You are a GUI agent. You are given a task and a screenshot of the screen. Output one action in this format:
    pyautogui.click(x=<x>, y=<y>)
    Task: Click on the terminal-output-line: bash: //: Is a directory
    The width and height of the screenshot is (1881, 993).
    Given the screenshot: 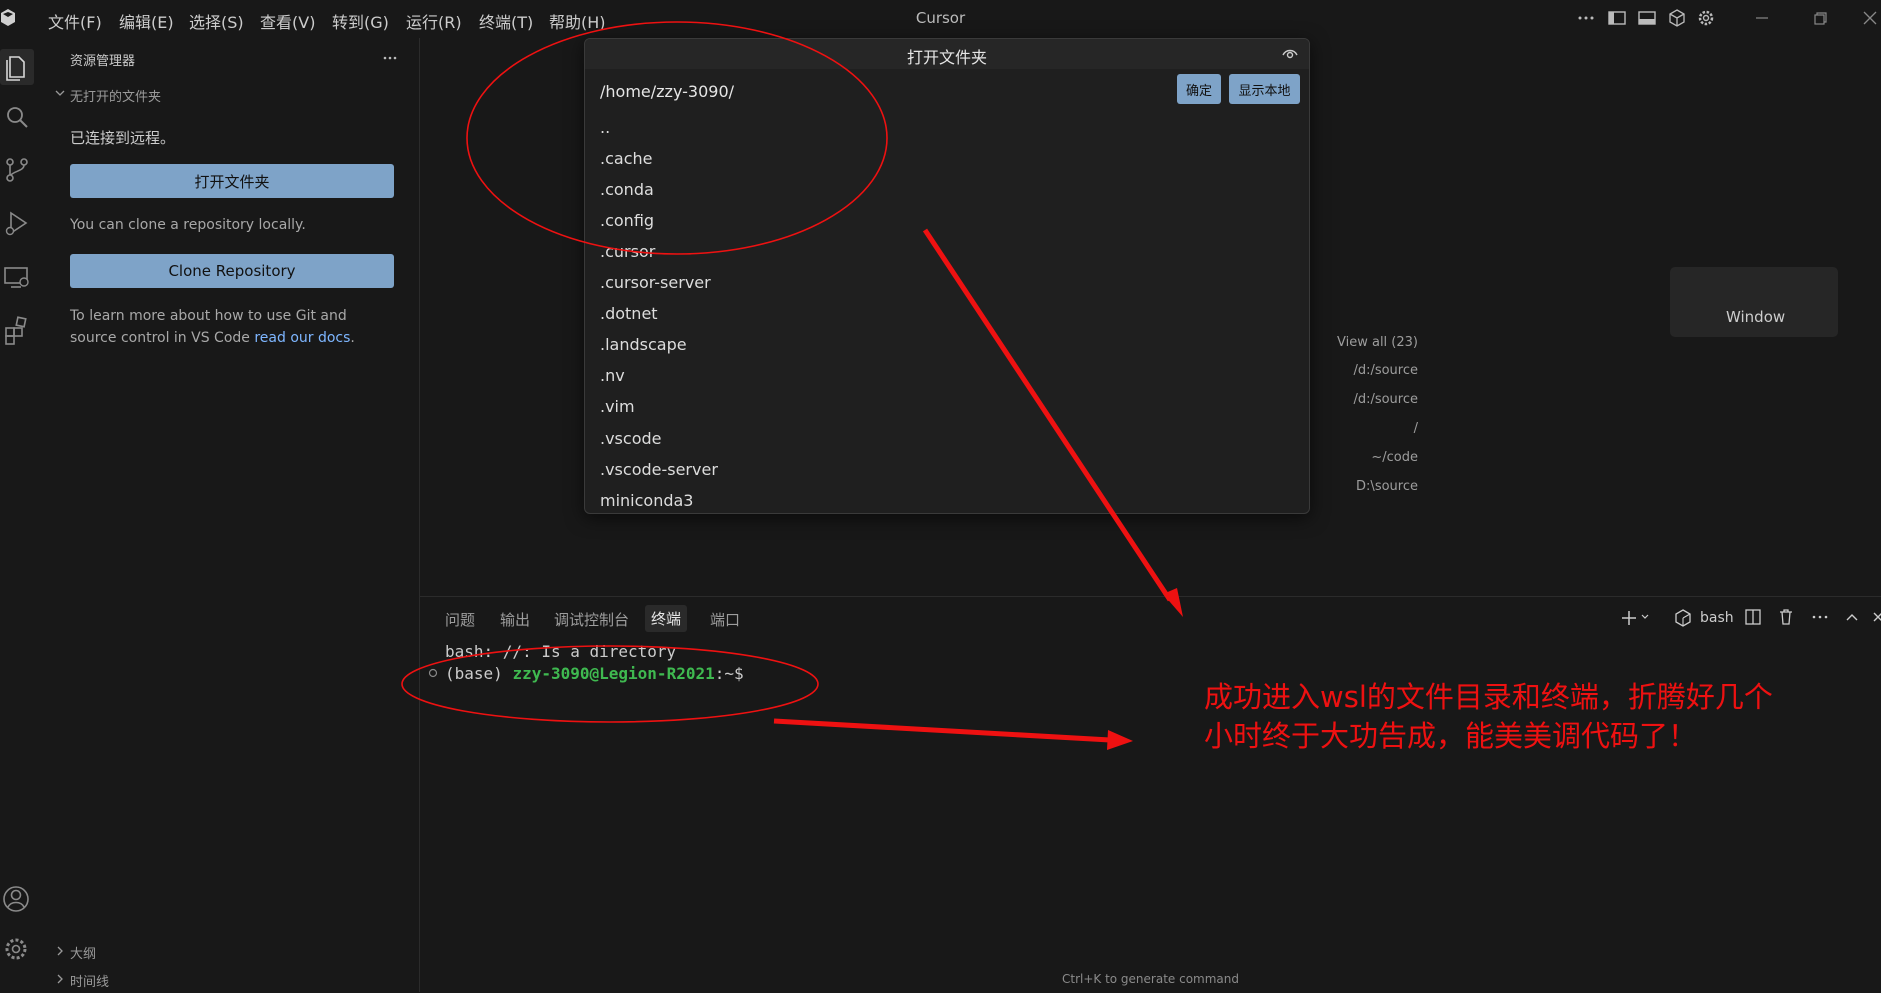 What is the action you would take?
    pyautogui.click(x=561, y=651)
    